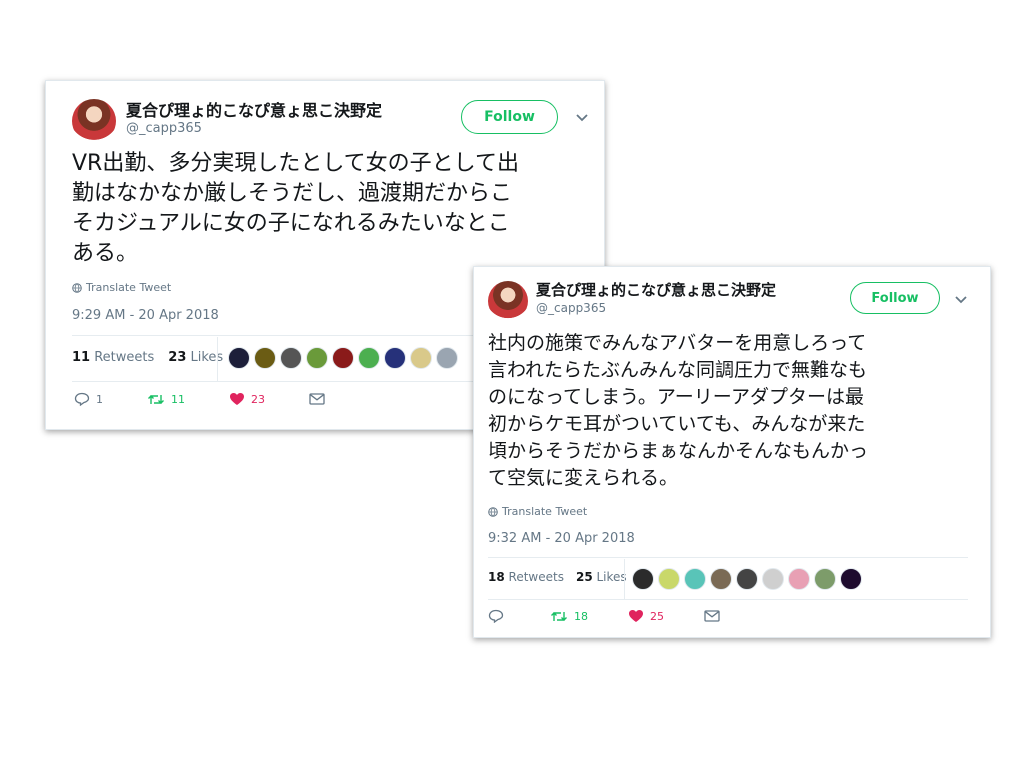  I want to click on likes-stat-count: 25, so click(584, 577).